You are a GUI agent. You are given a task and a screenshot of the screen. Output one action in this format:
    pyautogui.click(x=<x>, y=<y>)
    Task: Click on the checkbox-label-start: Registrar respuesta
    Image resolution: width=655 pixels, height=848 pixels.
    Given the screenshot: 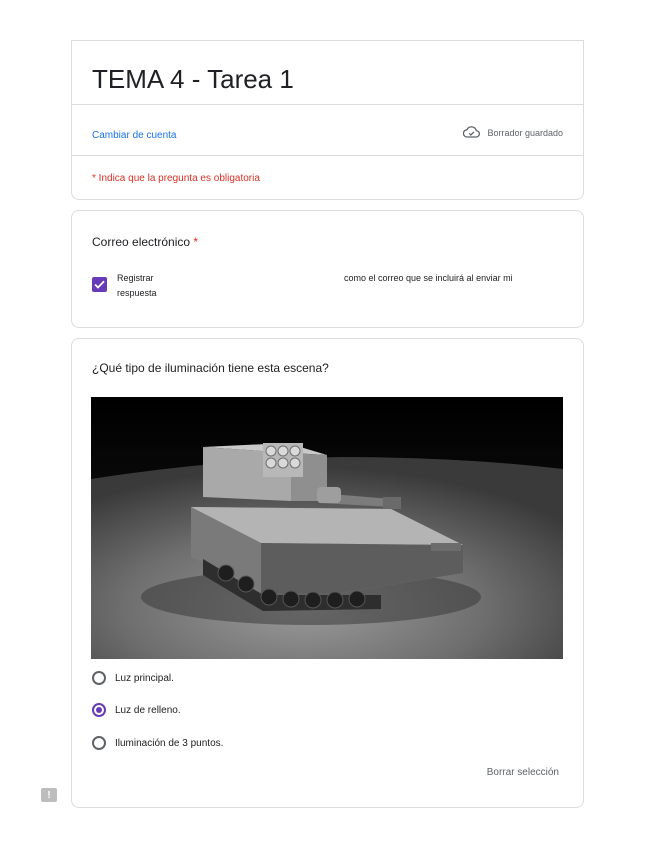 What is the action you would take?
    pyautogui.click(x=137, y=285)
    